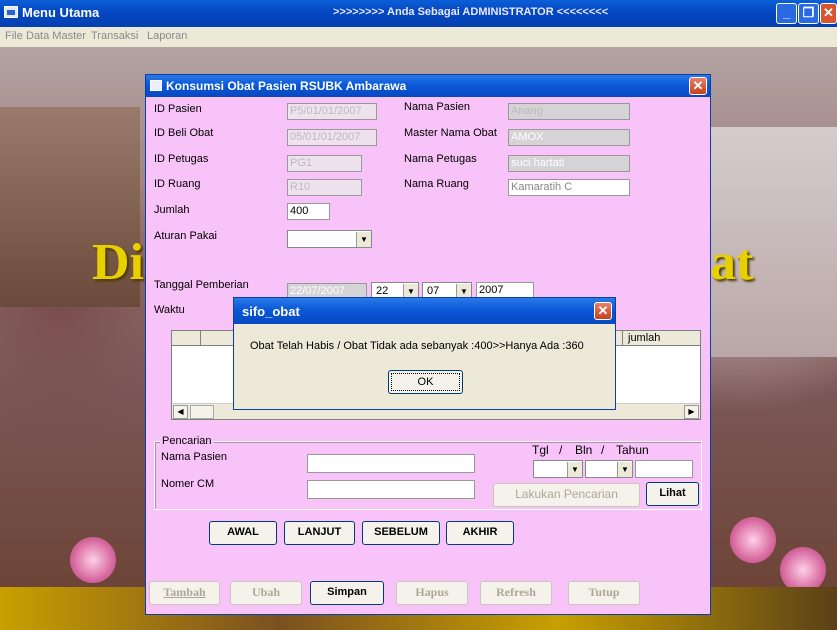  I want to click on date-header-sep2: /, so click(603, 450).